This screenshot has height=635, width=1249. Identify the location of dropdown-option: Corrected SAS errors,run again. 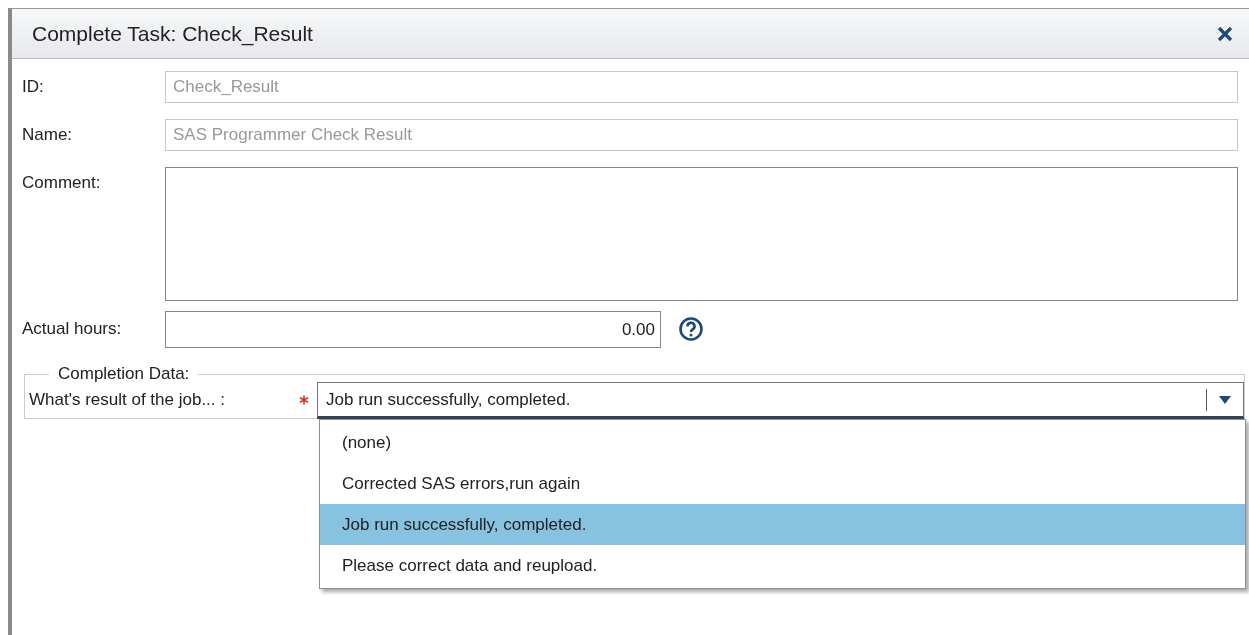
(782, 483).